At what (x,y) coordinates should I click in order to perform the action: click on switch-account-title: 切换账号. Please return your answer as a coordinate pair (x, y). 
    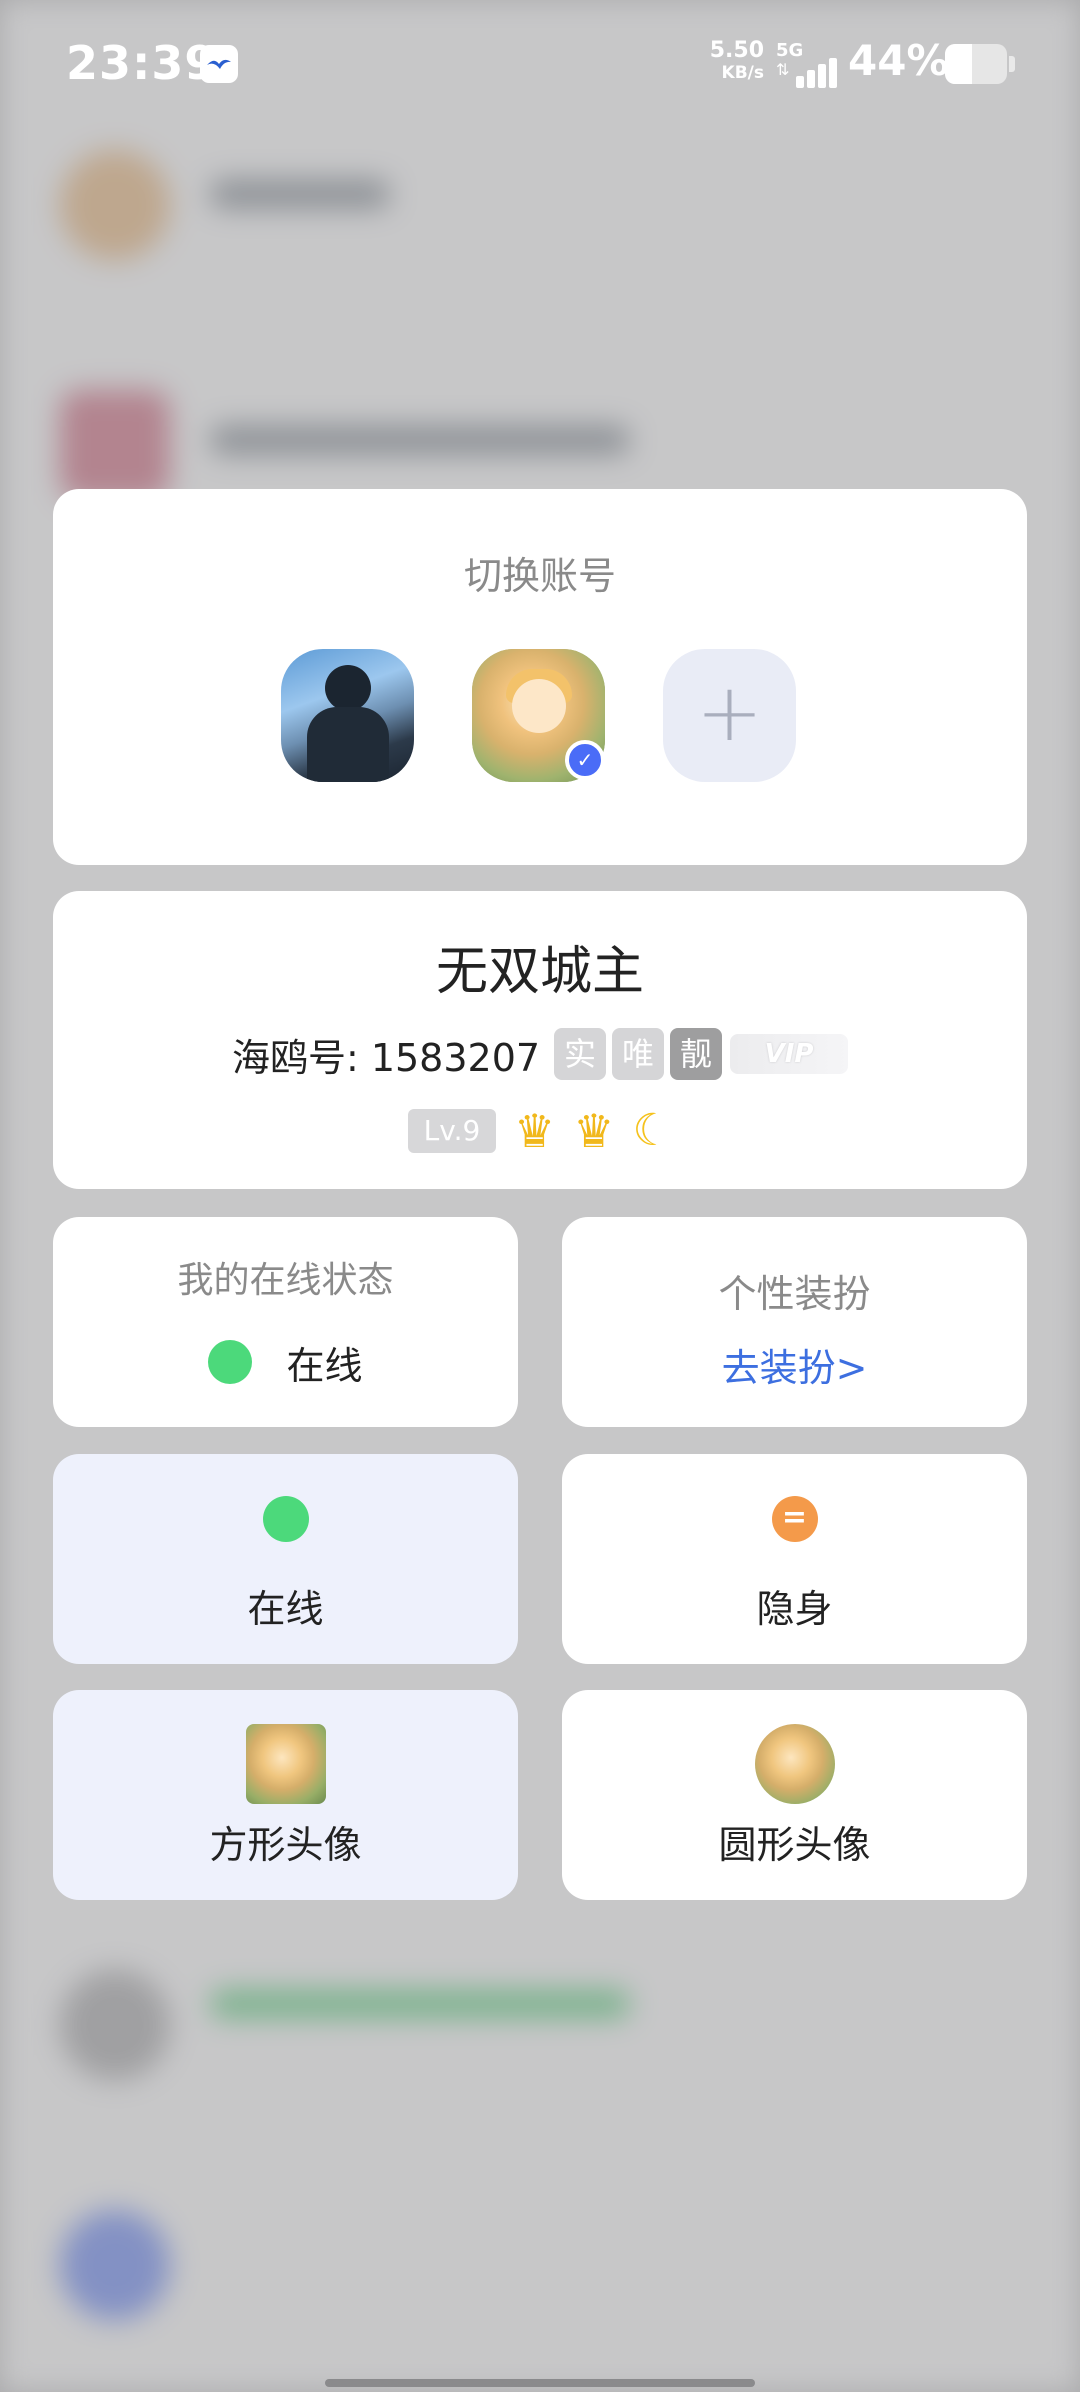
    Looking at the image, I should click on (539, 576).